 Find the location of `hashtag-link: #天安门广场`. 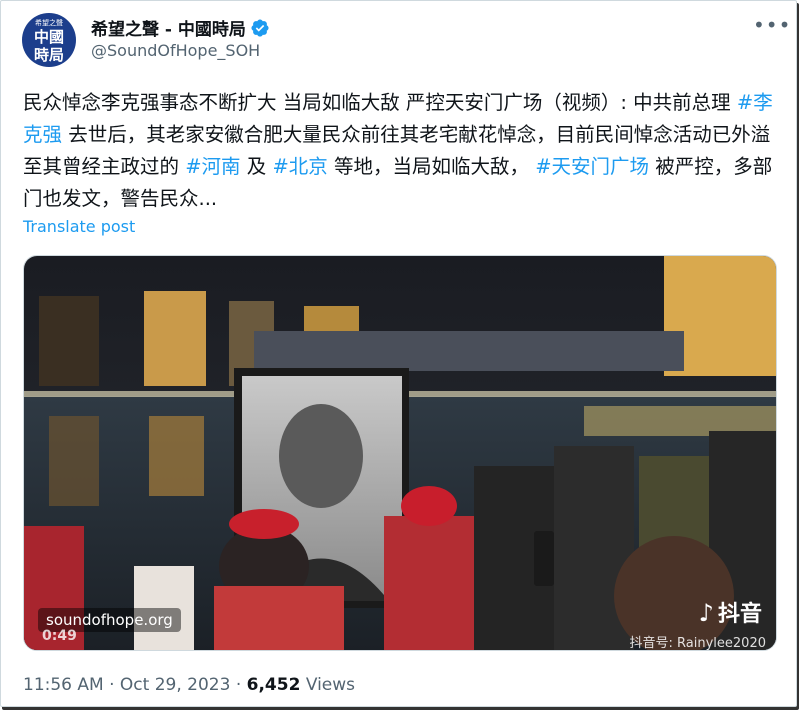

hashtag-link: #天安门广场 is located at coordinates (592, 166).